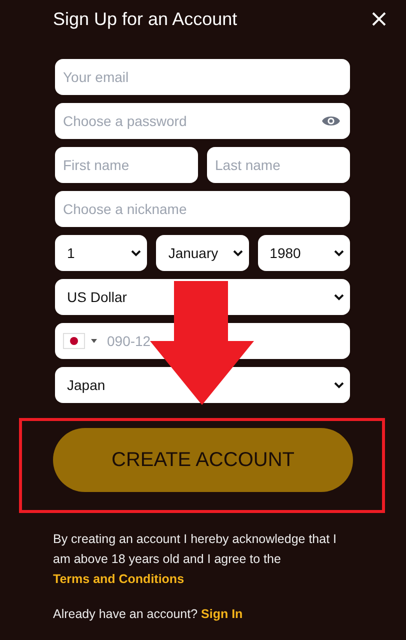  Describe the element at coordinates (125, 614) in the screenshot. I see `signin-prompt: Already have an account?` at that location.